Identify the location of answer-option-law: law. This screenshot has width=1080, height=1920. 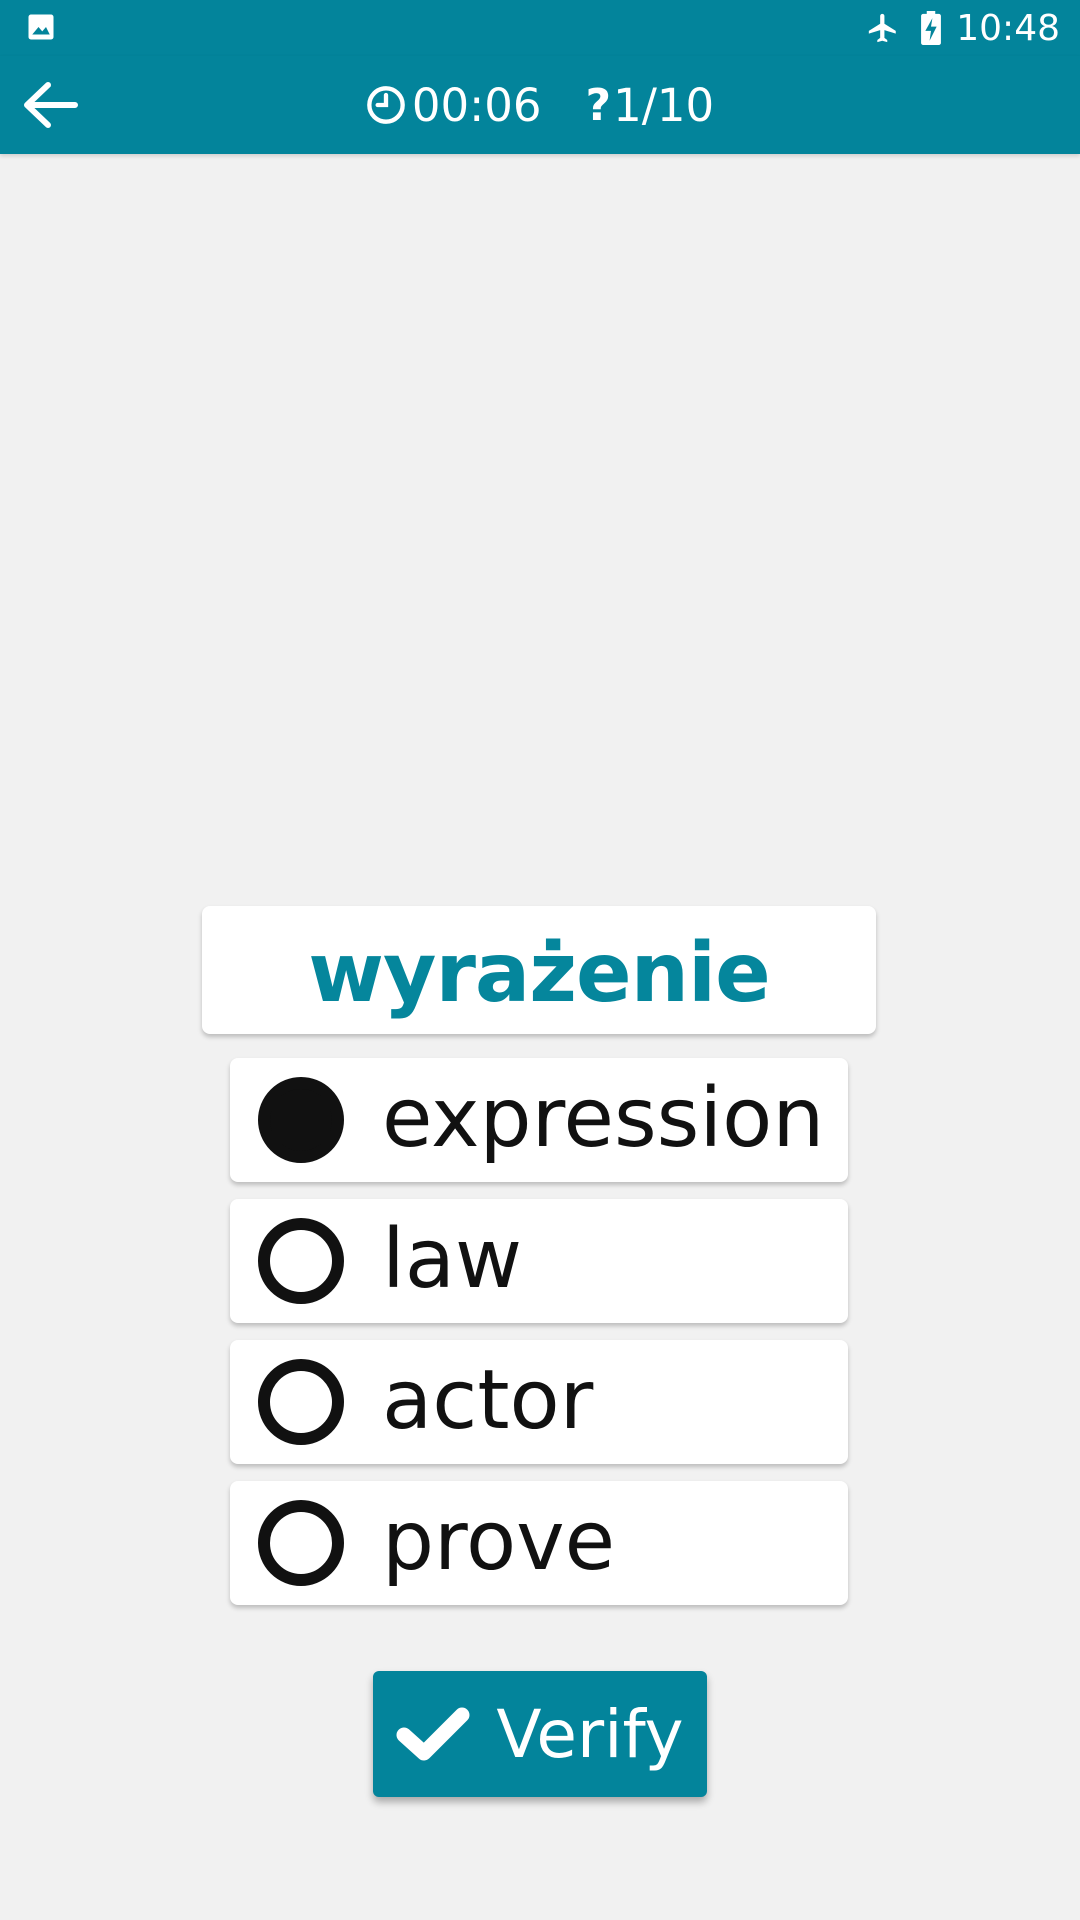
(539, 1261).